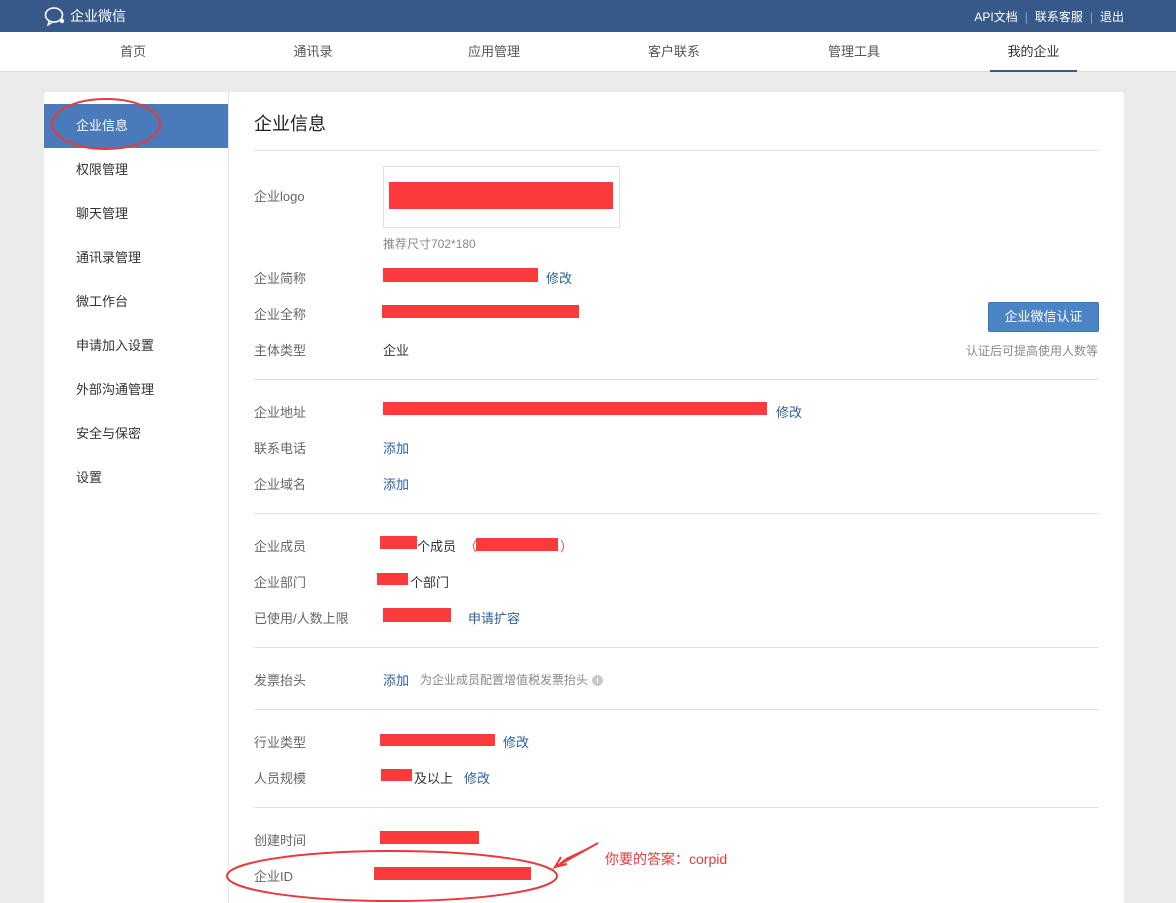 The width and height of the screenshot is (1176, 903). I want to click on sidebar-item-external-communication: 外部沟通管理, so click(136, 390).